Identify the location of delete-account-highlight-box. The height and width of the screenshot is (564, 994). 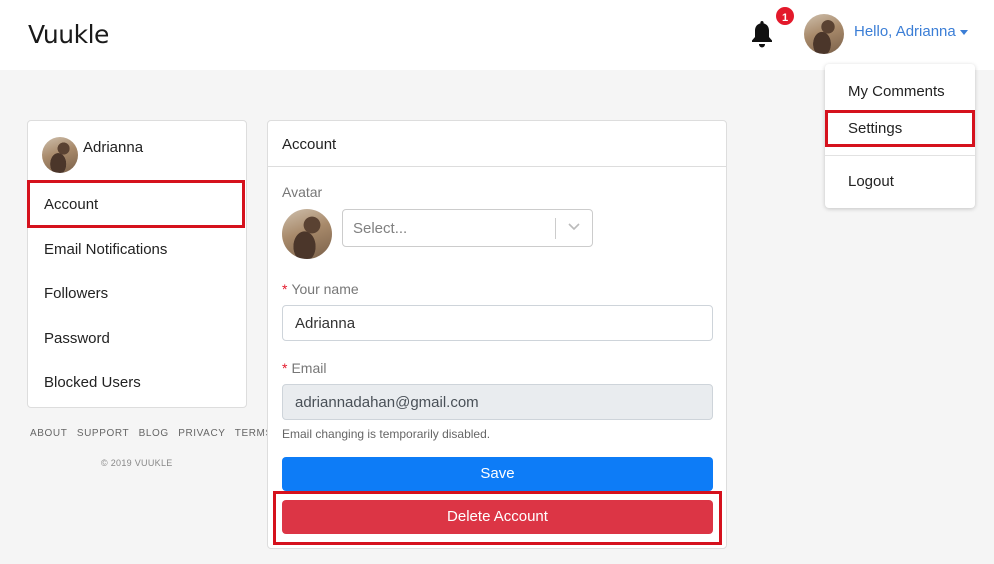
(497, 518).